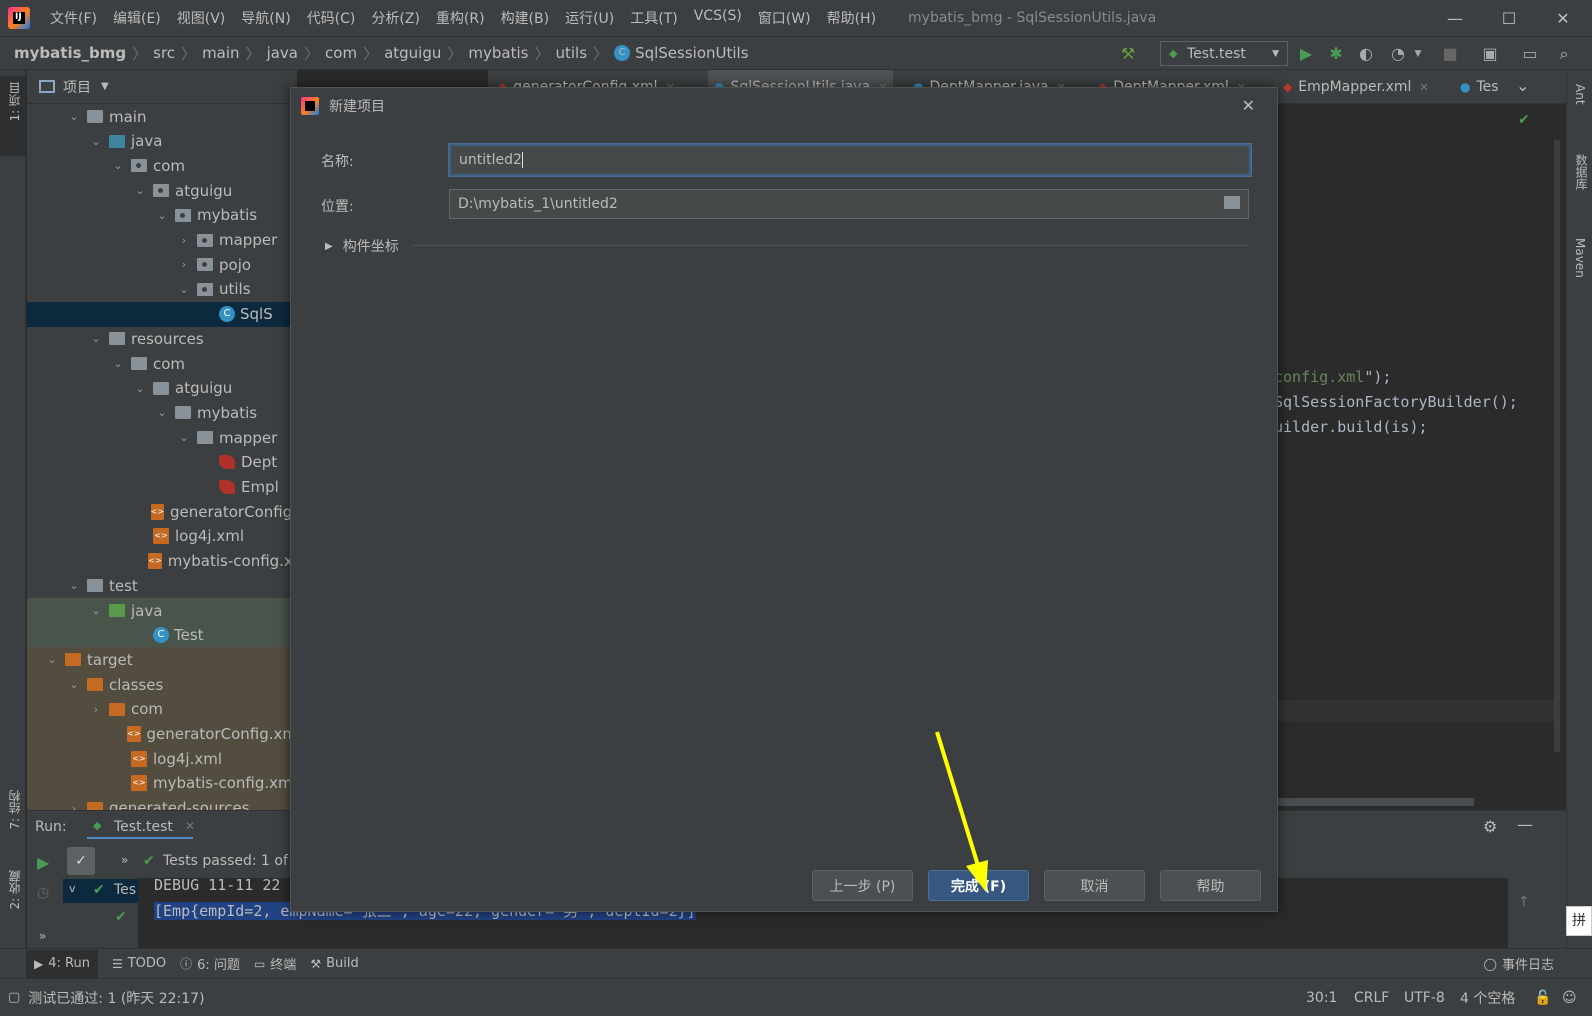 This screenshot has width=1592, height=1016. What do you see at coordinates (1579, 921) in the screenshot?
I see `ime-indicator: 拼` at bounding box center [1579, 921].